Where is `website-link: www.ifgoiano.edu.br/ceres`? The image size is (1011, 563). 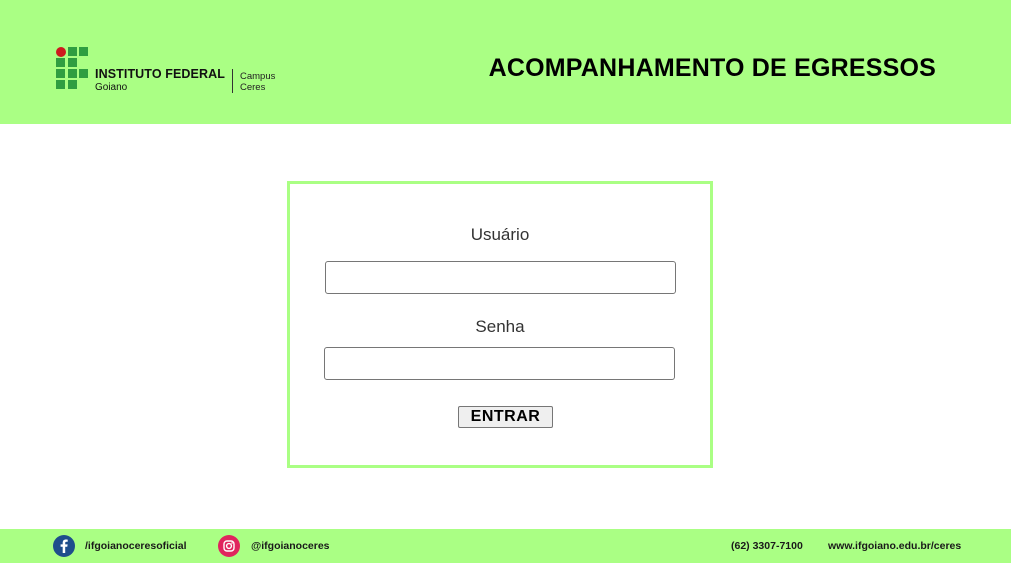 website-link: www.ifgoiano.edu.br/ceres is located at coordinates (894, 546).